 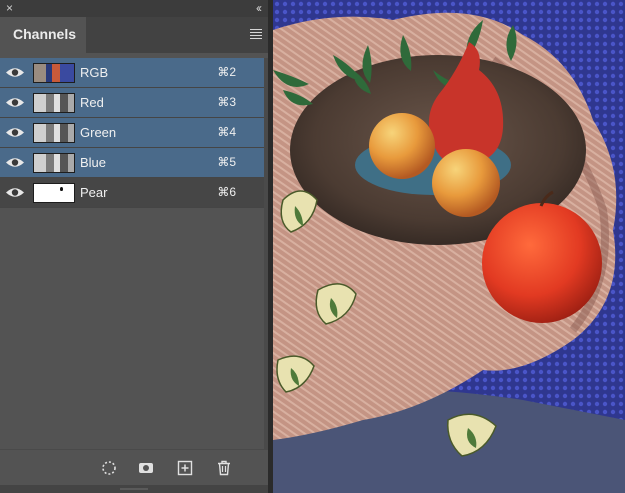 What do you see at coordinates (9, 8) in the screenshot?
I see `close-icon: ×` at bounding box center [9, 8].